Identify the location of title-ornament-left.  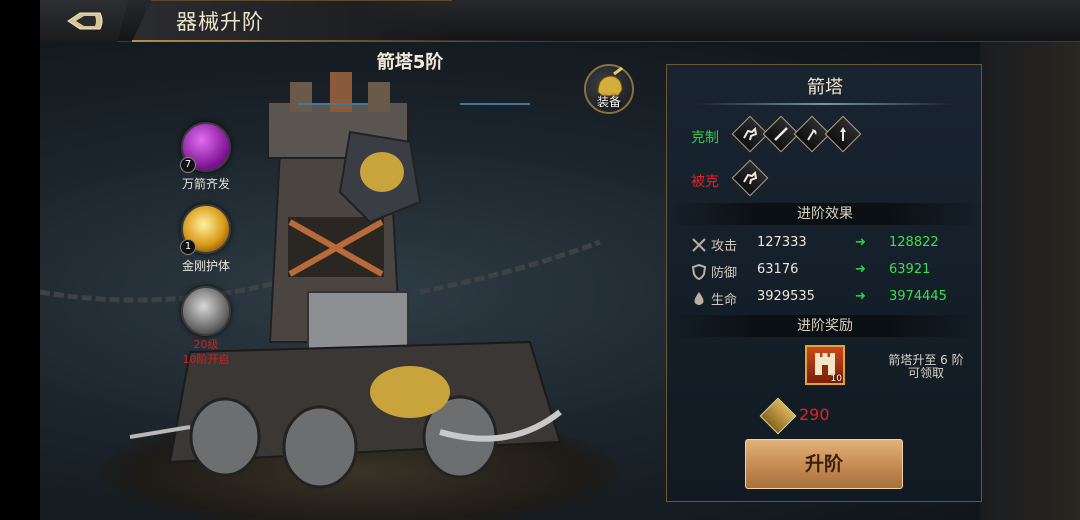
(333, 107).